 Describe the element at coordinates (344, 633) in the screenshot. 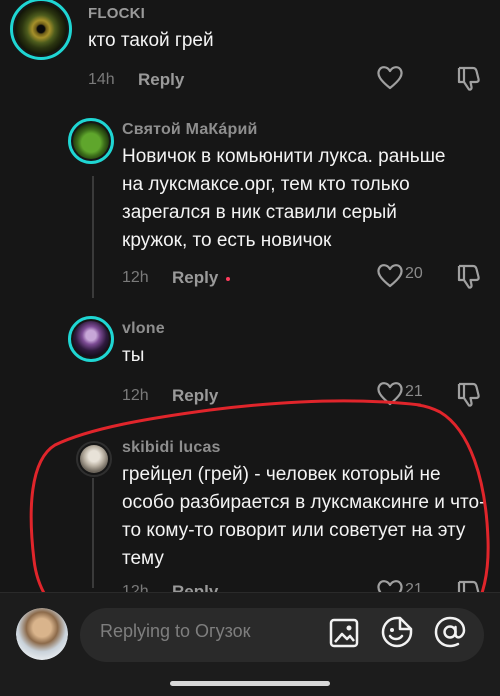

I see `image-icon` at that location.